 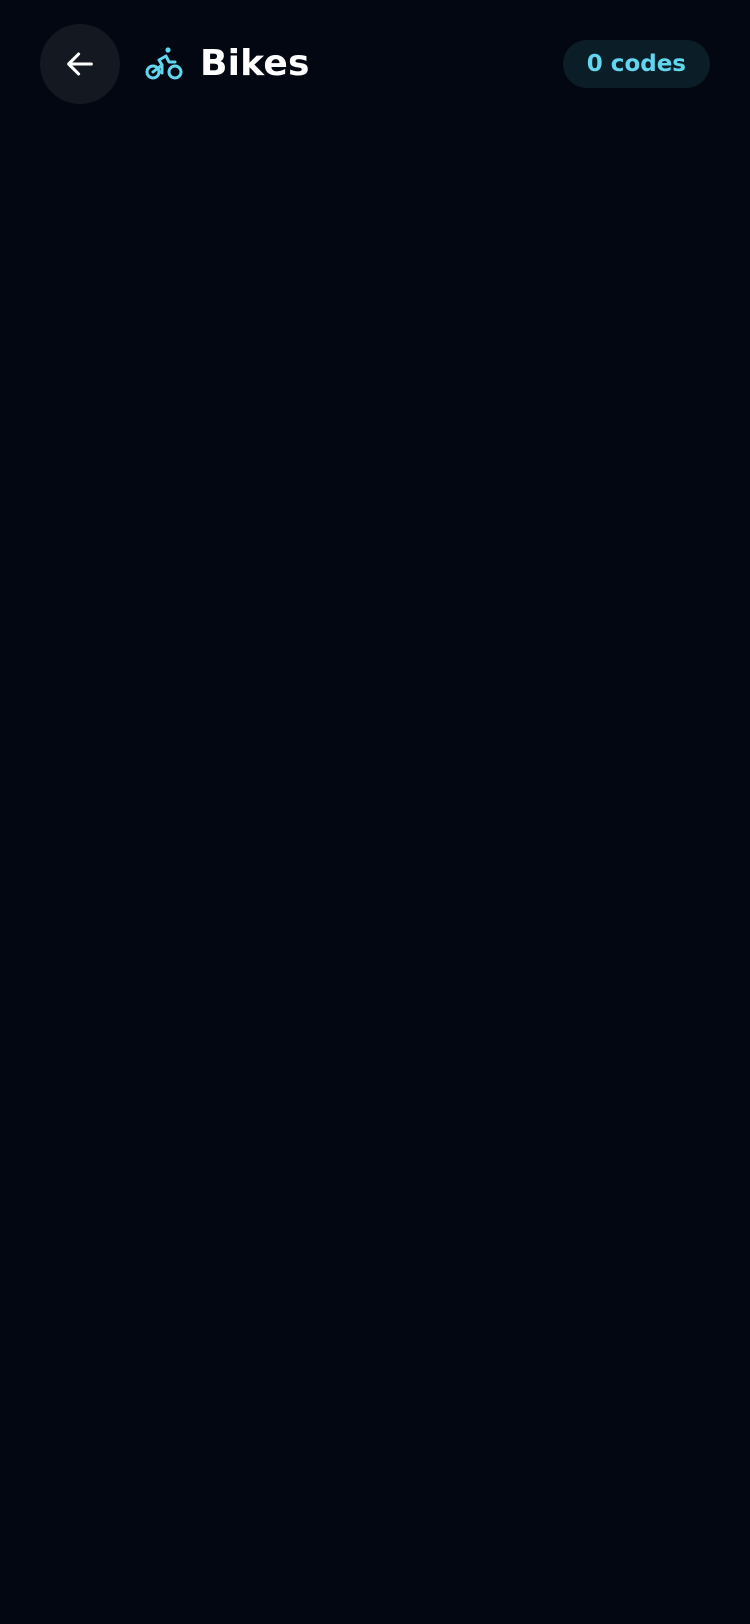 I want to click on title-group: Bikes, so click(x=227, y=64).